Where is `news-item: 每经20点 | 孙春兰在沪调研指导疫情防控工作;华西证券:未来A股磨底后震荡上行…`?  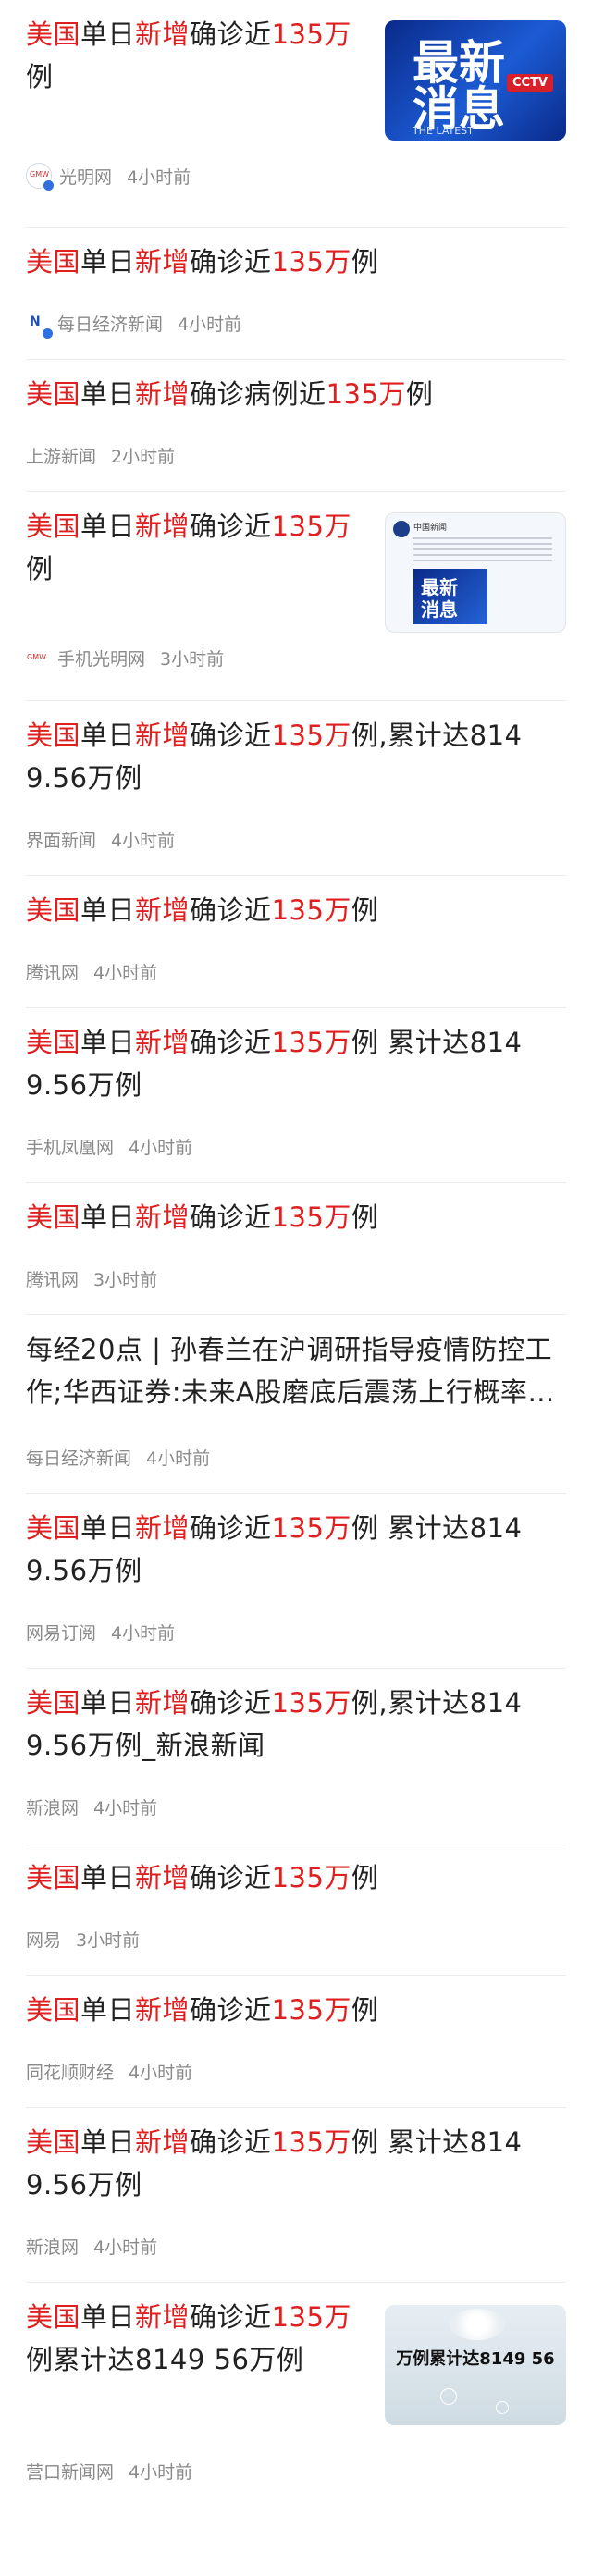
news-item: 每经20点 | 孙春兰在沪调研指导疫情防控工作;华西证券:未来A股磨底后震荡上行… is located at coordinates (296, 1404).